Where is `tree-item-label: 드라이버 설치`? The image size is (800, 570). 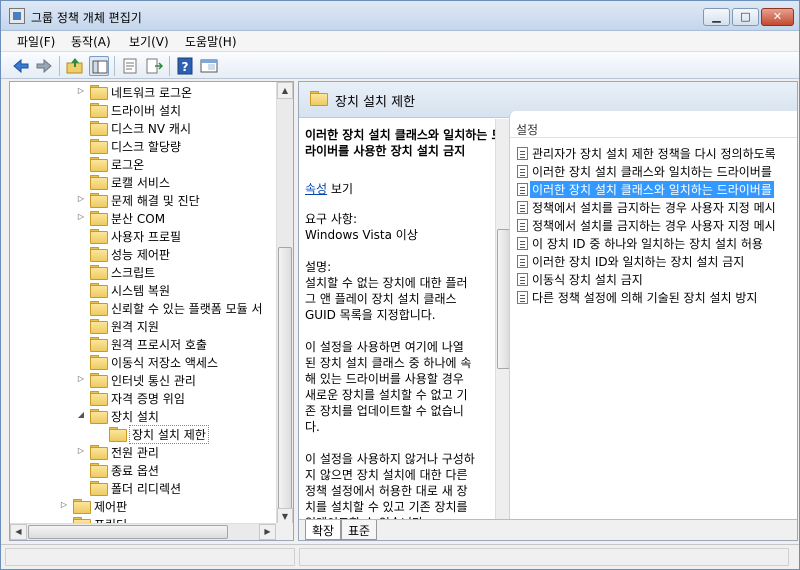 tree-item-label: 드라이버 설치 is located at coordinates (146, 111).